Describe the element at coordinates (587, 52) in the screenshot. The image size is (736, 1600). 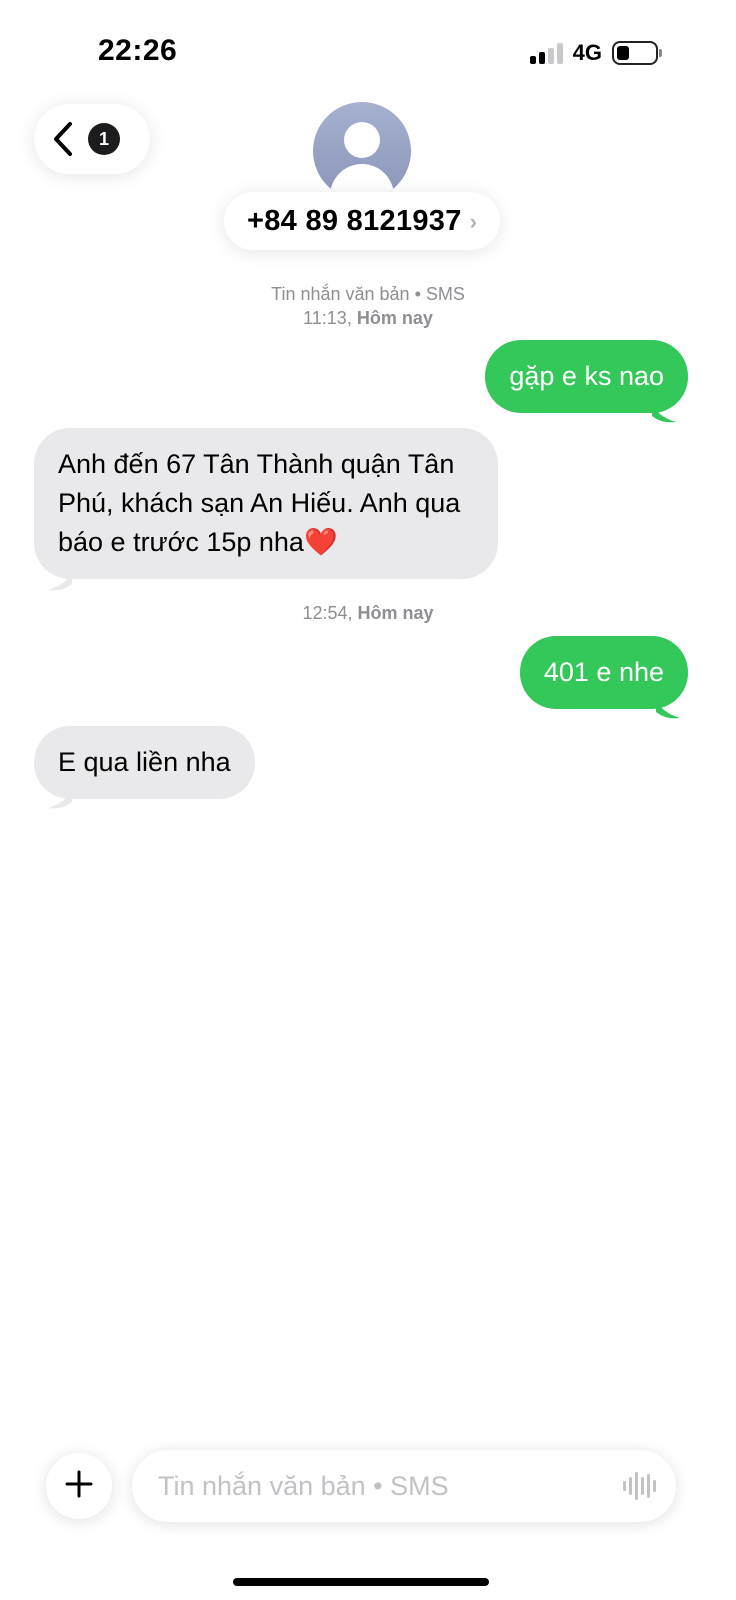
I see `network-type: 4G` at that location.